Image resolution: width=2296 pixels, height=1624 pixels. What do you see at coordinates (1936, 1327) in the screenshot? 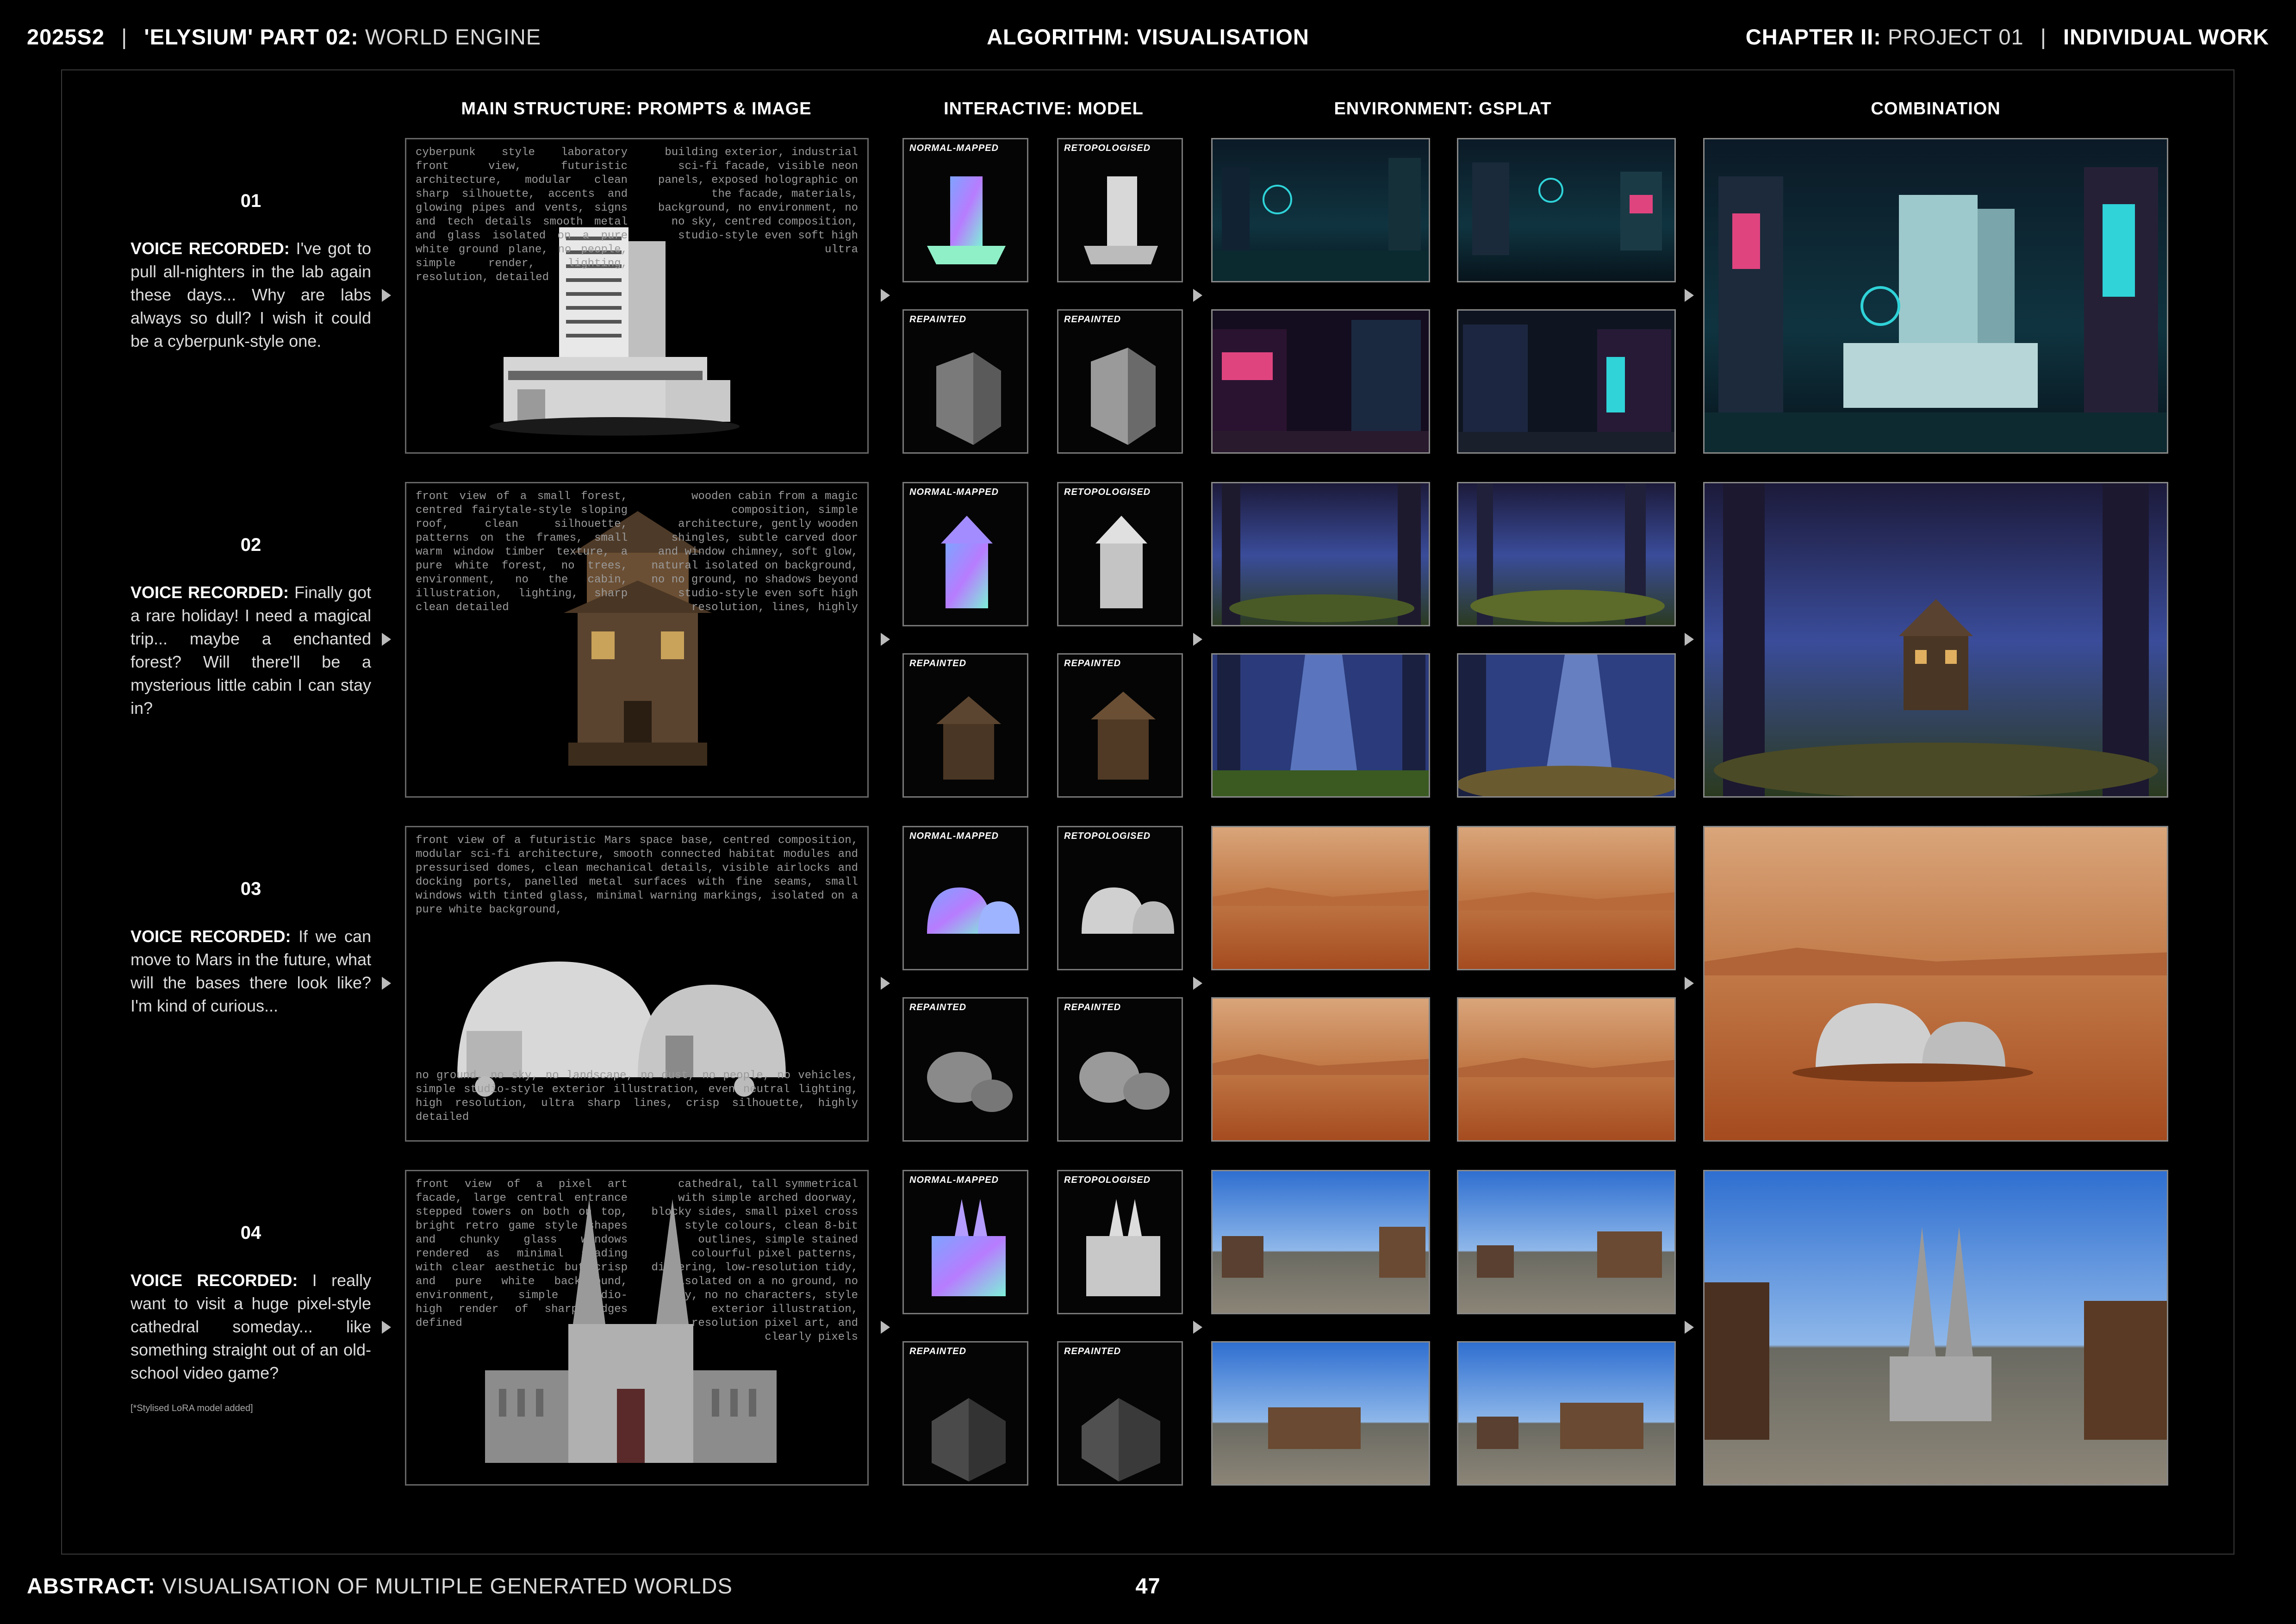
I see `pixel-cathedral-in-town-image` at bounding box center [1936, 1327].